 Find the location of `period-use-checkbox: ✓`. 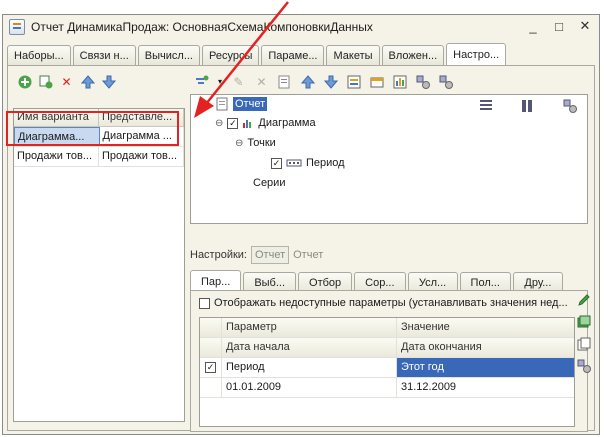

period-use-checkbox: ✓ is located at coordinates (210, 367).